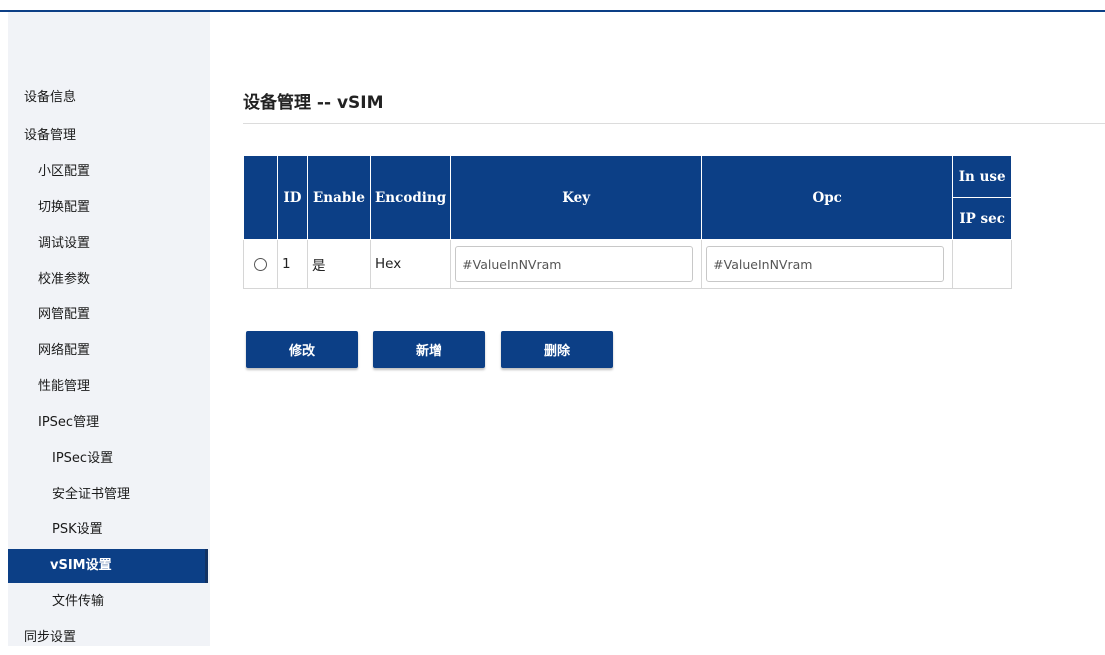  Describe the element at coordinates (410, 197) in the screenshot. I see `header-encoding: Encoding` at that location.